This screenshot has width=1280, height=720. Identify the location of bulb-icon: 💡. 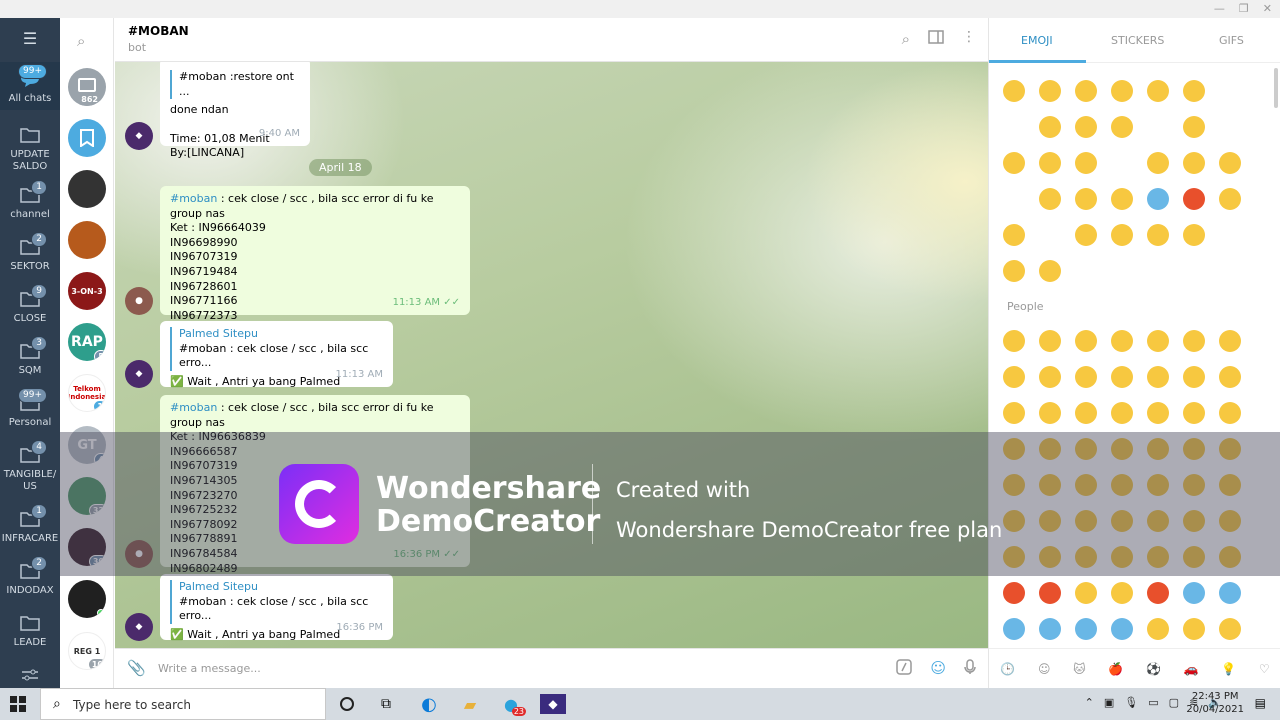
(1228, 669).